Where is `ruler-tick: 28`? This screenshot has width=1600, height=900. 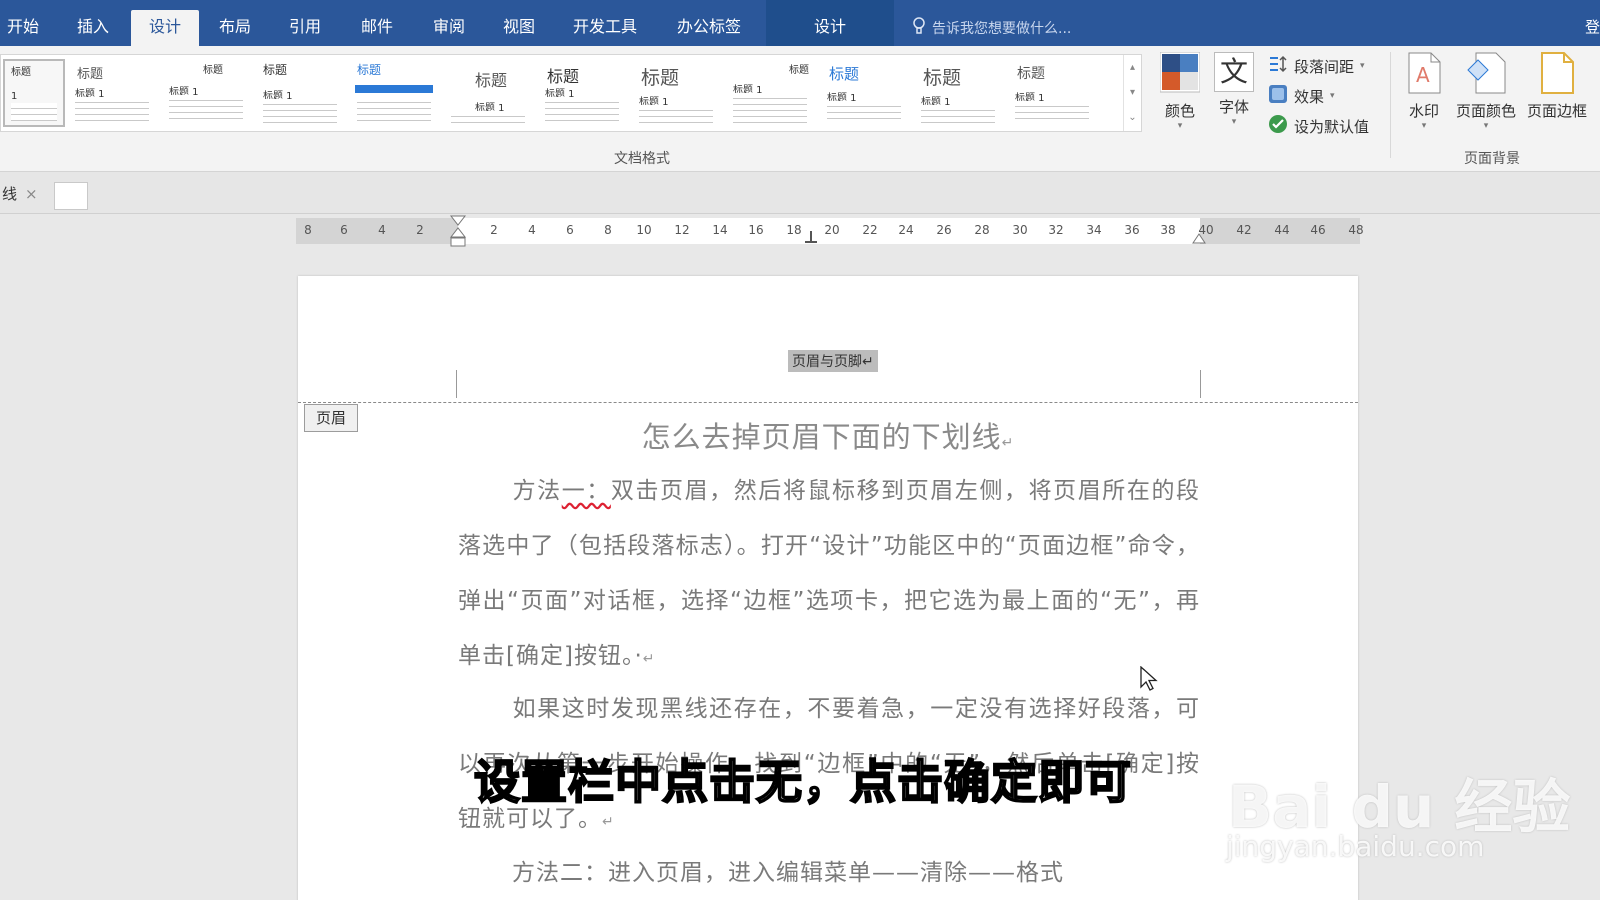
ruler-tick: 28 is located at coordinates (982, 230).